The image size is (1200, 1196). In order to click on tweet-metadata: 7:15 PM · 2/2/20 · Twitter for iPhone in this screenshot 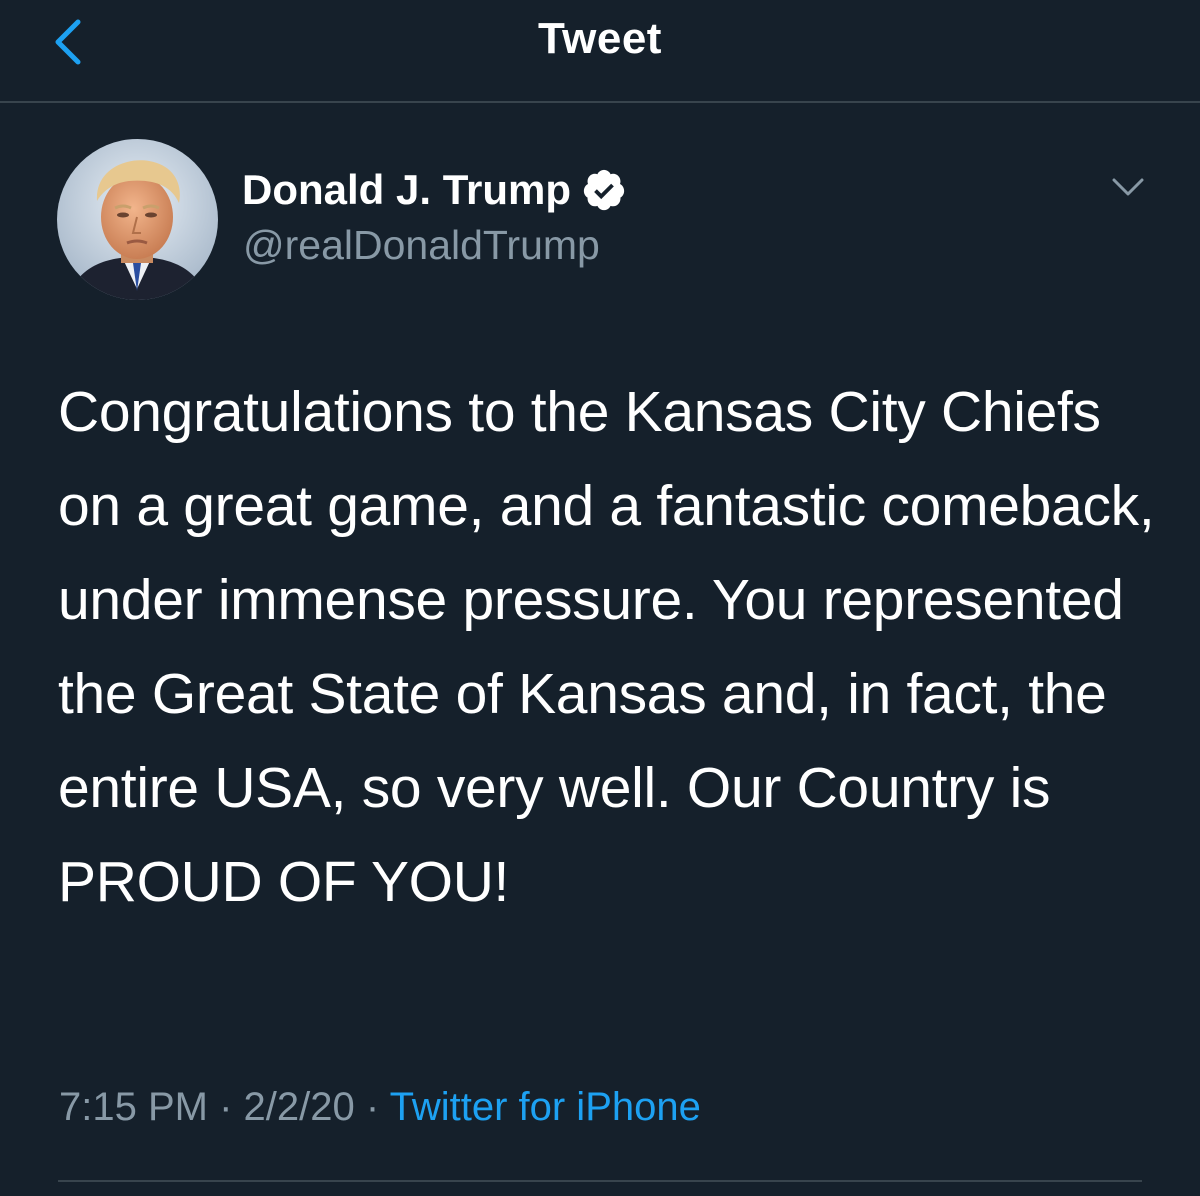, I will do `click(380, 1107)`.